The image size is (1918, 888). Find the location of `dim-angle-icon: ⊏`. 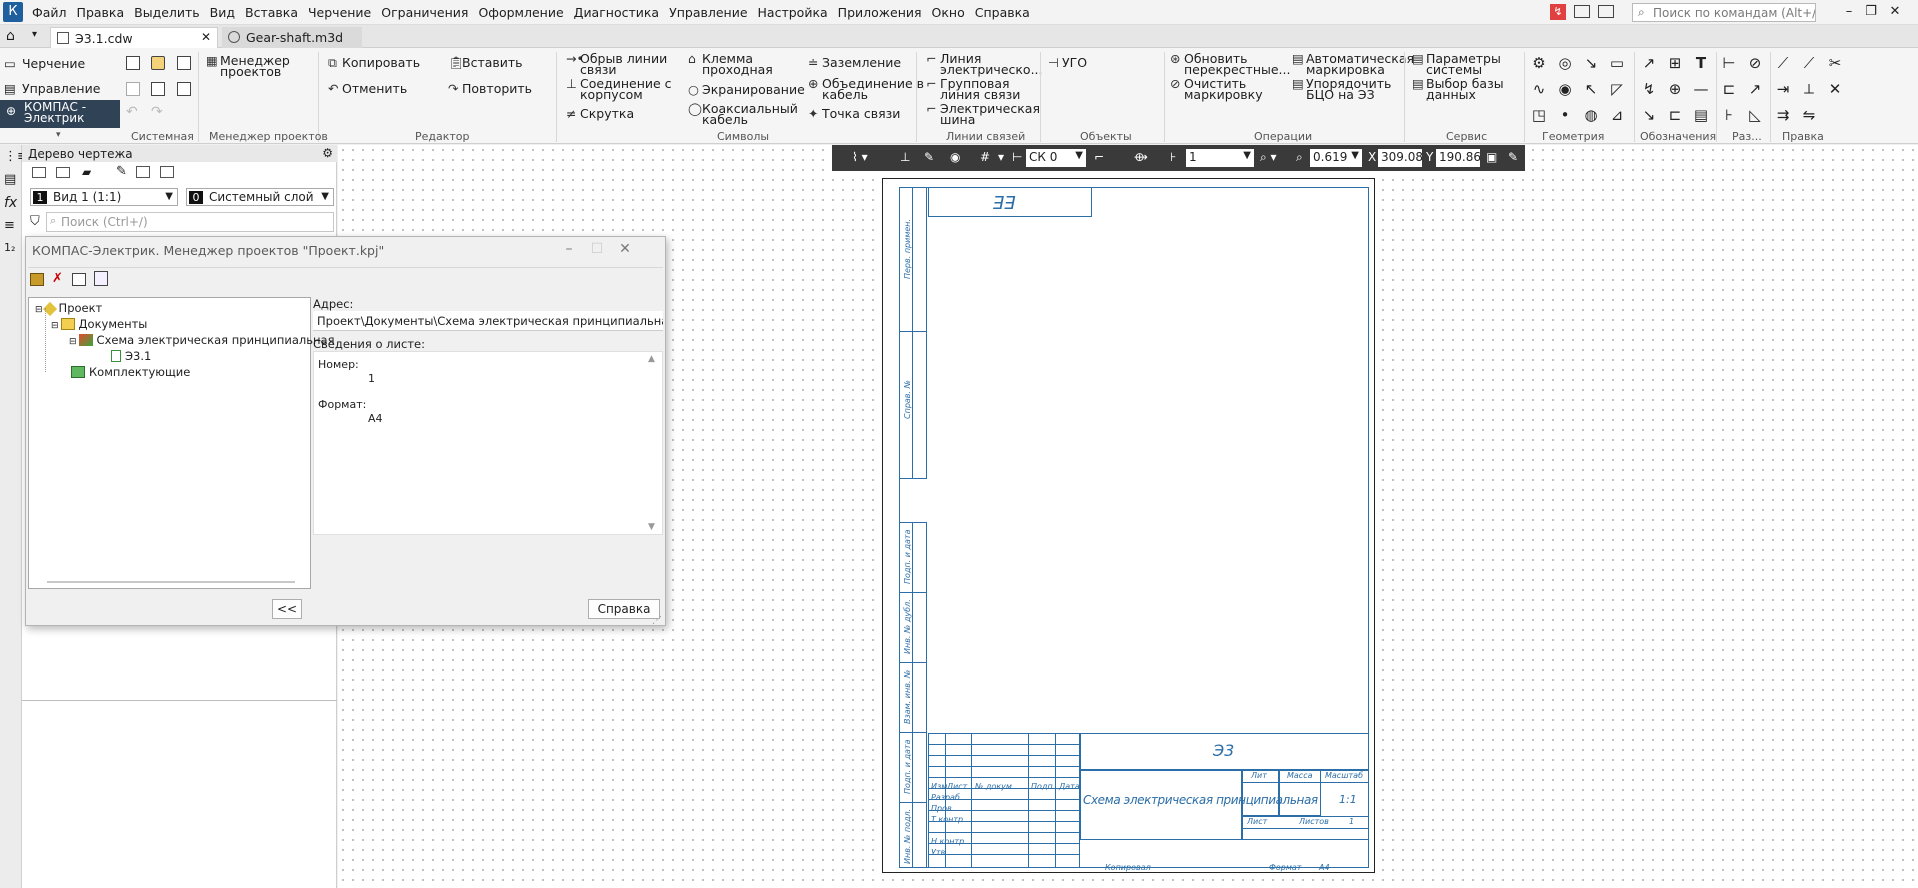

dim-angle-icon: ⊏ is located at coordinates (1729, 89).